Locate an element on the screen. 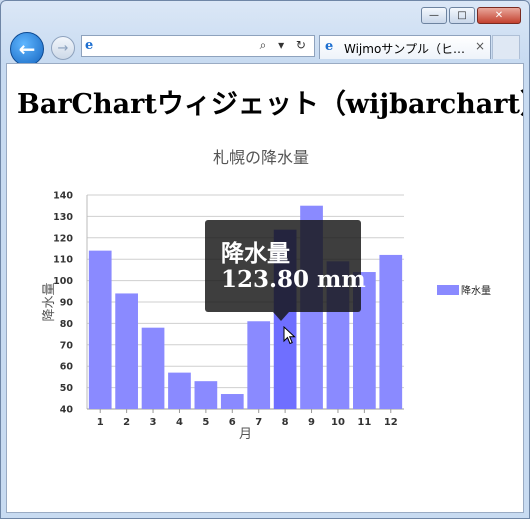  x-tick-label: 3 is located at coordinates (153, 422).